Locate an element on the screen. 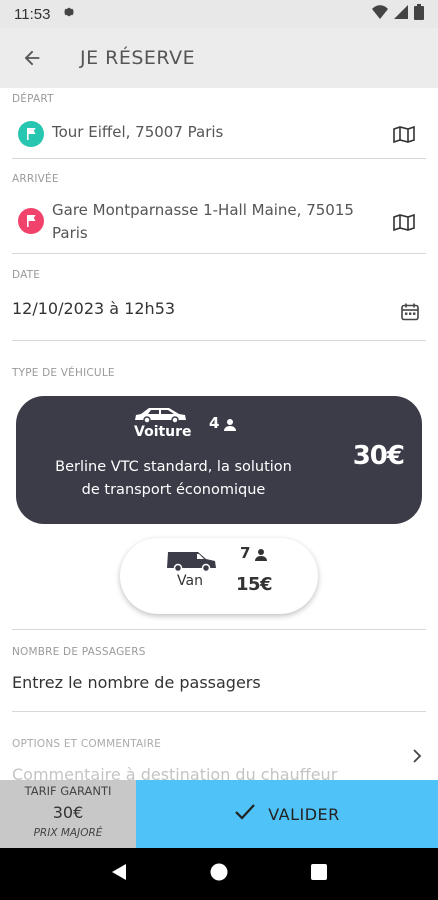  voiture-desc-line1: Berline VTC standard, la solution is located at coordinates (173, 467).